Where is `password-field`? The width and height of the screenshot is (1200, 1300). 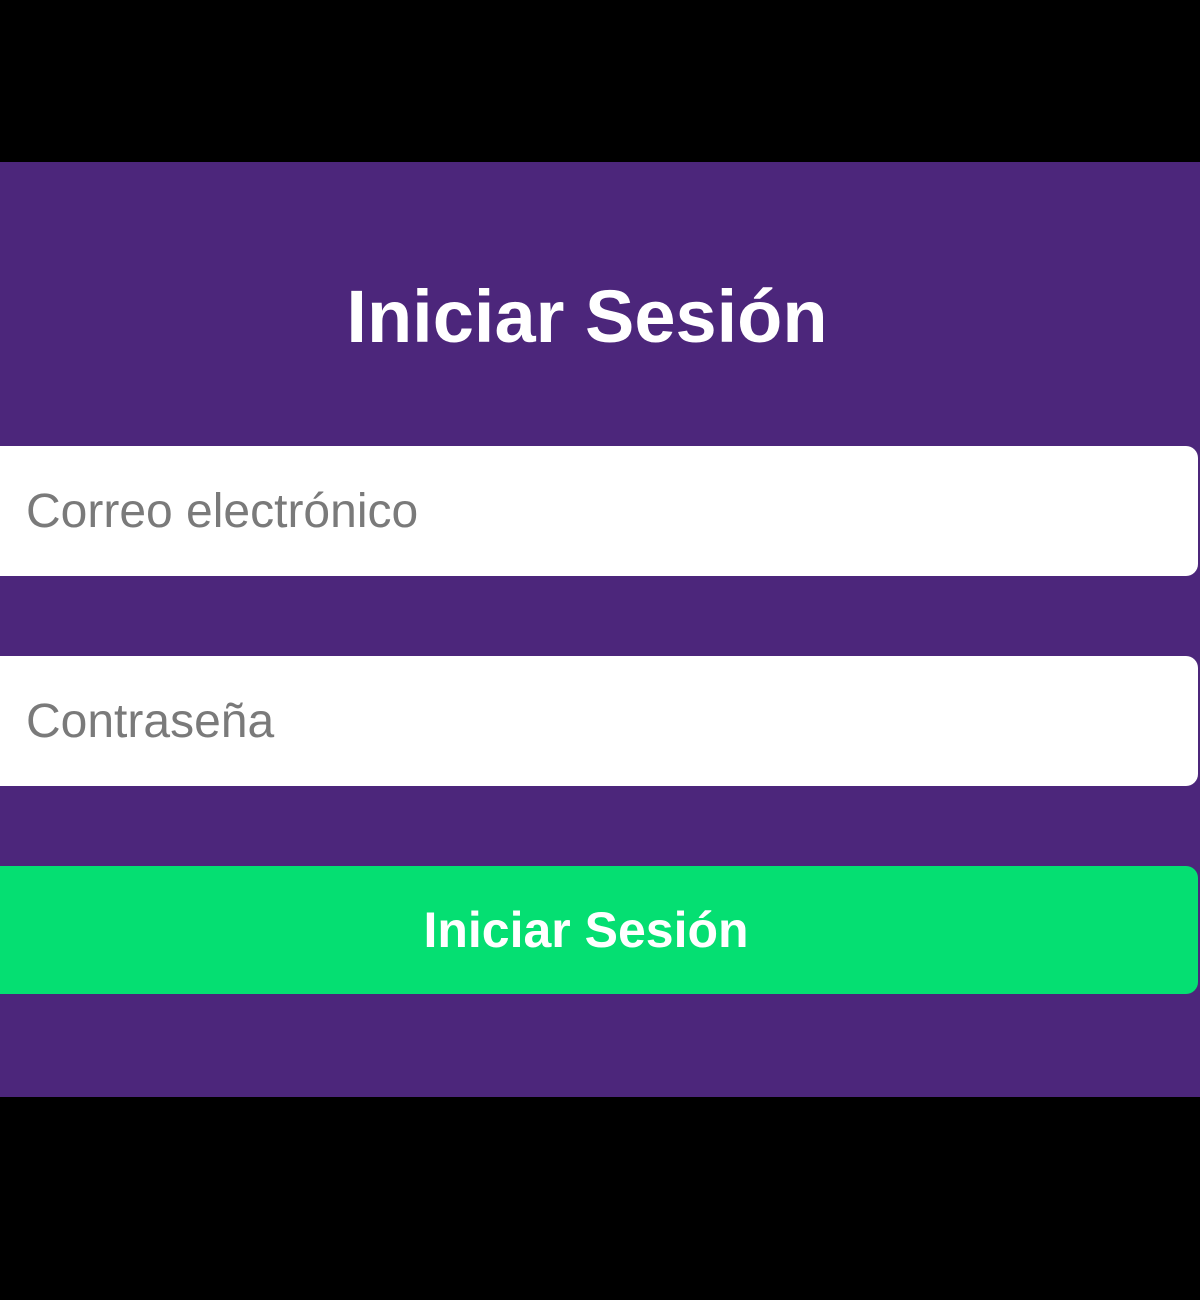 password-field is located at coordinates (599, 721).